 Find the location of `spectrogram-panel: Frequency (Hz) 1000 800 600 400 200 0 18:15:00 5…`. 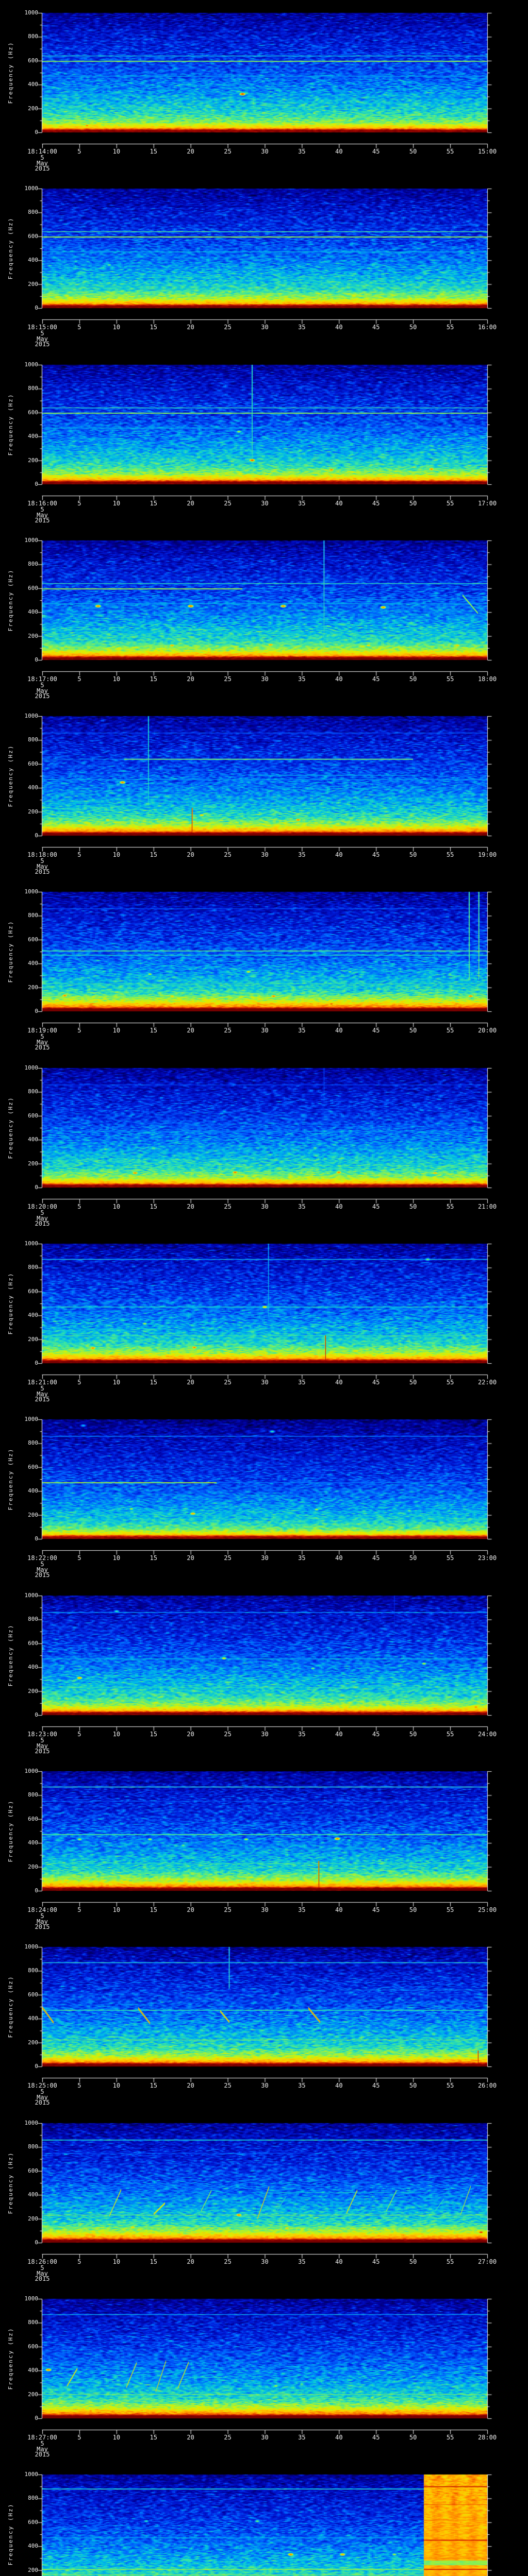

spectrogram-panel: Frequency (Hz) 1000 800 600 400 200 0 18:15:00 5… is located at coordinates (264, 263).